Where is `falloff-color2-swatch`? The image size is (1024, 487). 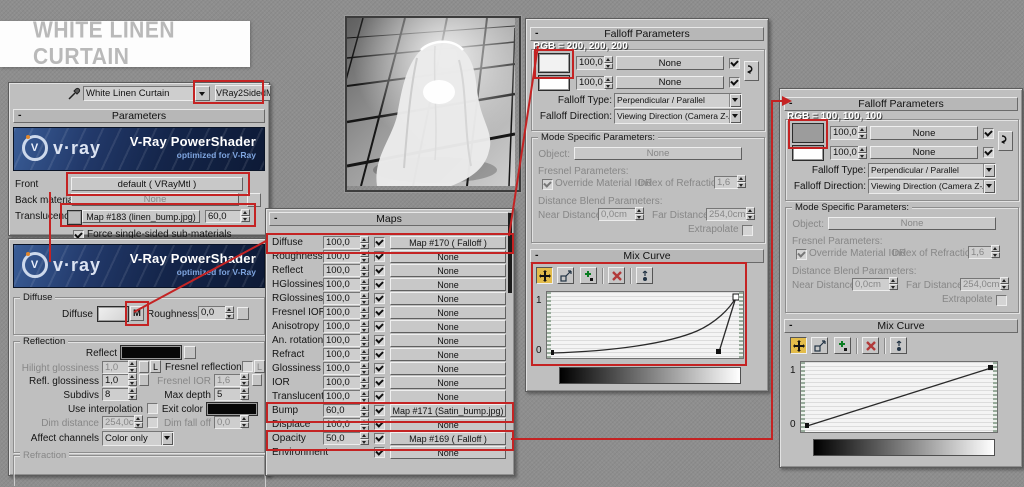 falloff-color2-swatch is located at coordinates (554, 83).